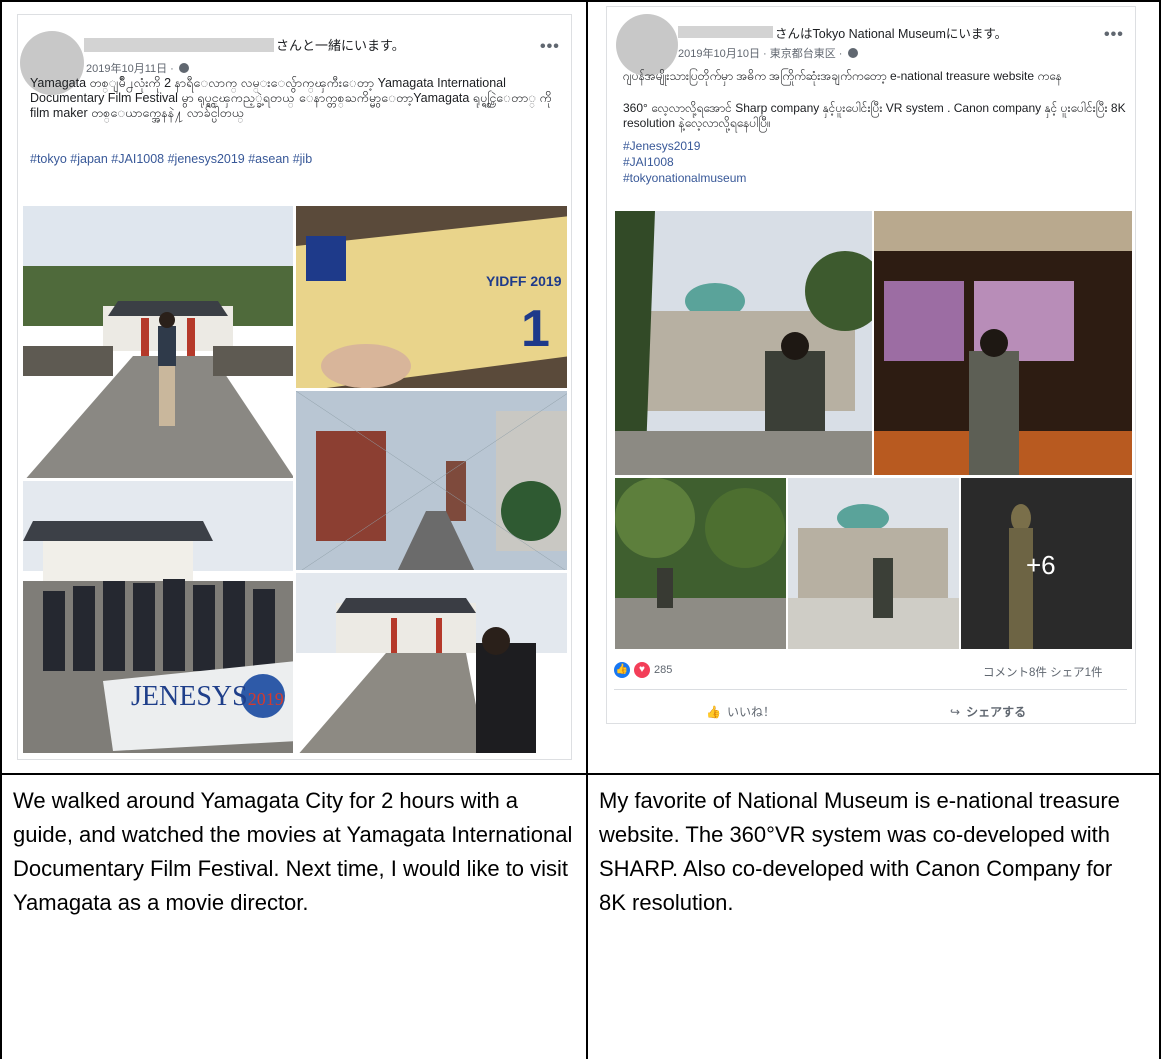 The image size is (1161, 1059). What do you see at coordinates (663, 670) in the screenshot?
I see `reaction-count: 285` at bounding box center [663, 670].